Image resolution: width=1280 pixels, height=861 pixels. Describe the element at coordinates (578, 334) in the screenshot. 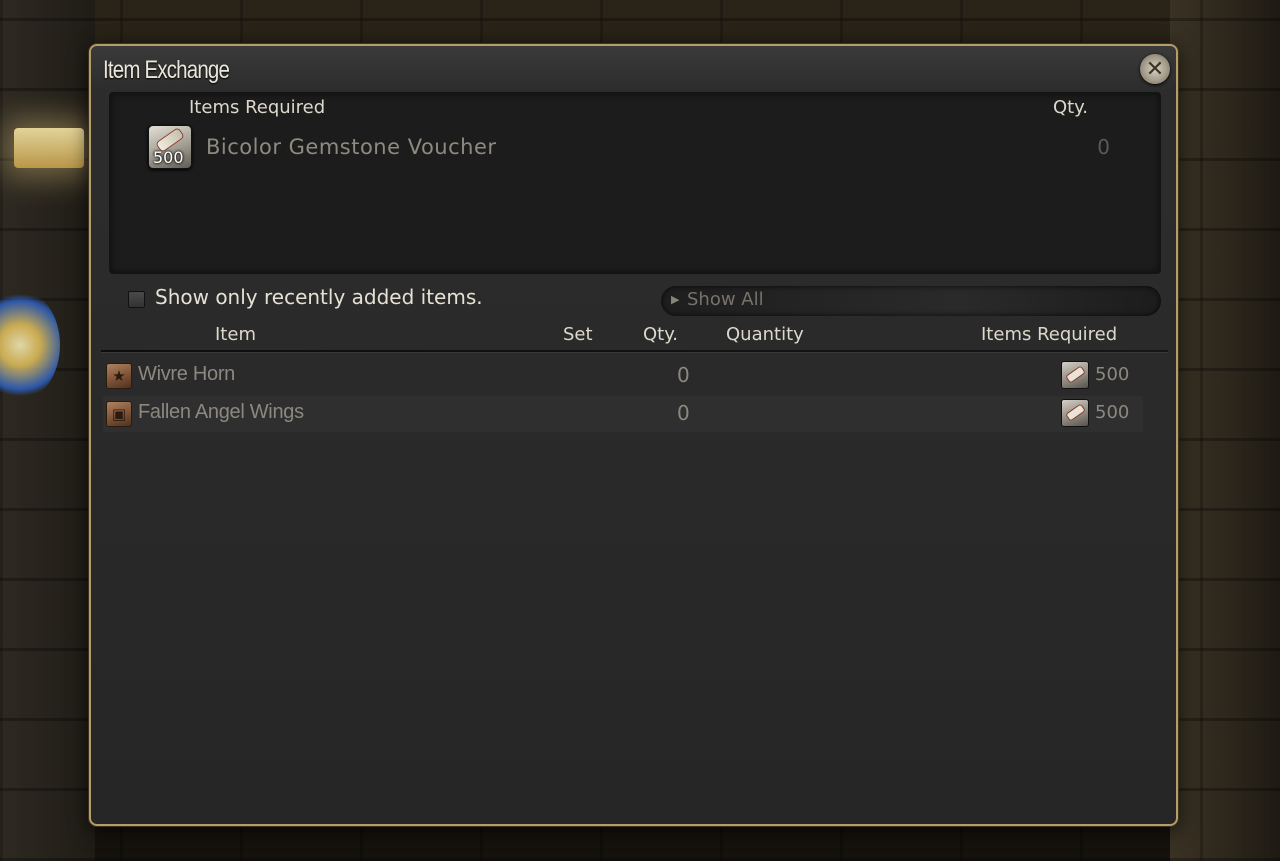

I see `column-header-set: Set` at that location.